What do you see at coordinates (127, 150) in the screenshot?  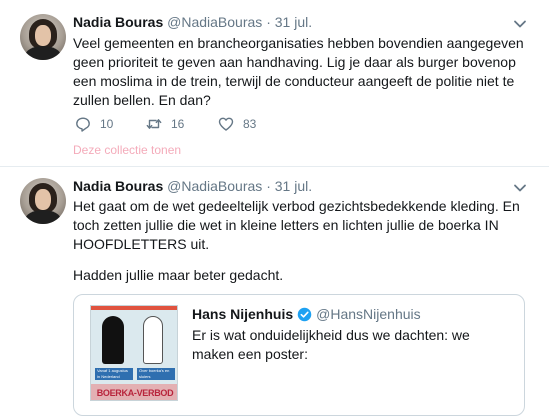 I see `show-collection-link: Deze collectie tonen` at bounding box center [127, 150].